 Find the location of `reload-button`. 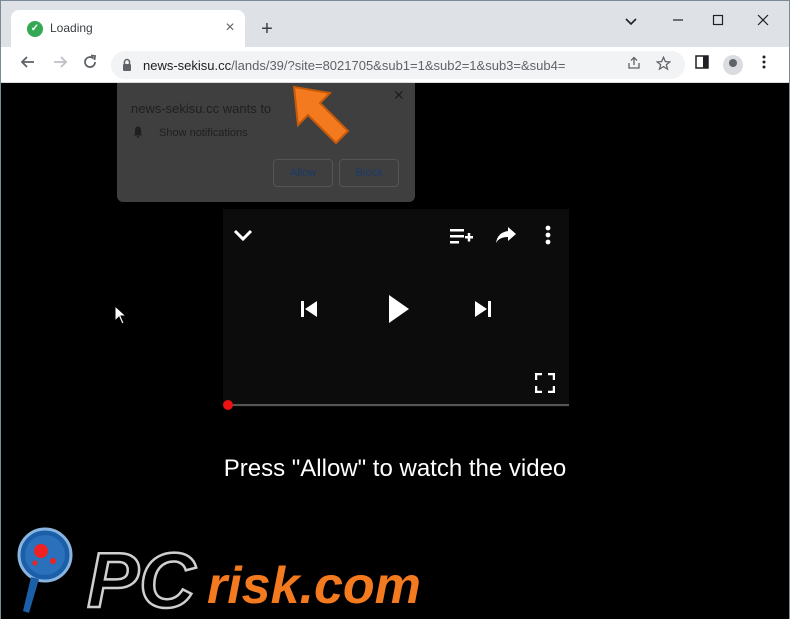

reload-button is located at coordinates (90, 65).